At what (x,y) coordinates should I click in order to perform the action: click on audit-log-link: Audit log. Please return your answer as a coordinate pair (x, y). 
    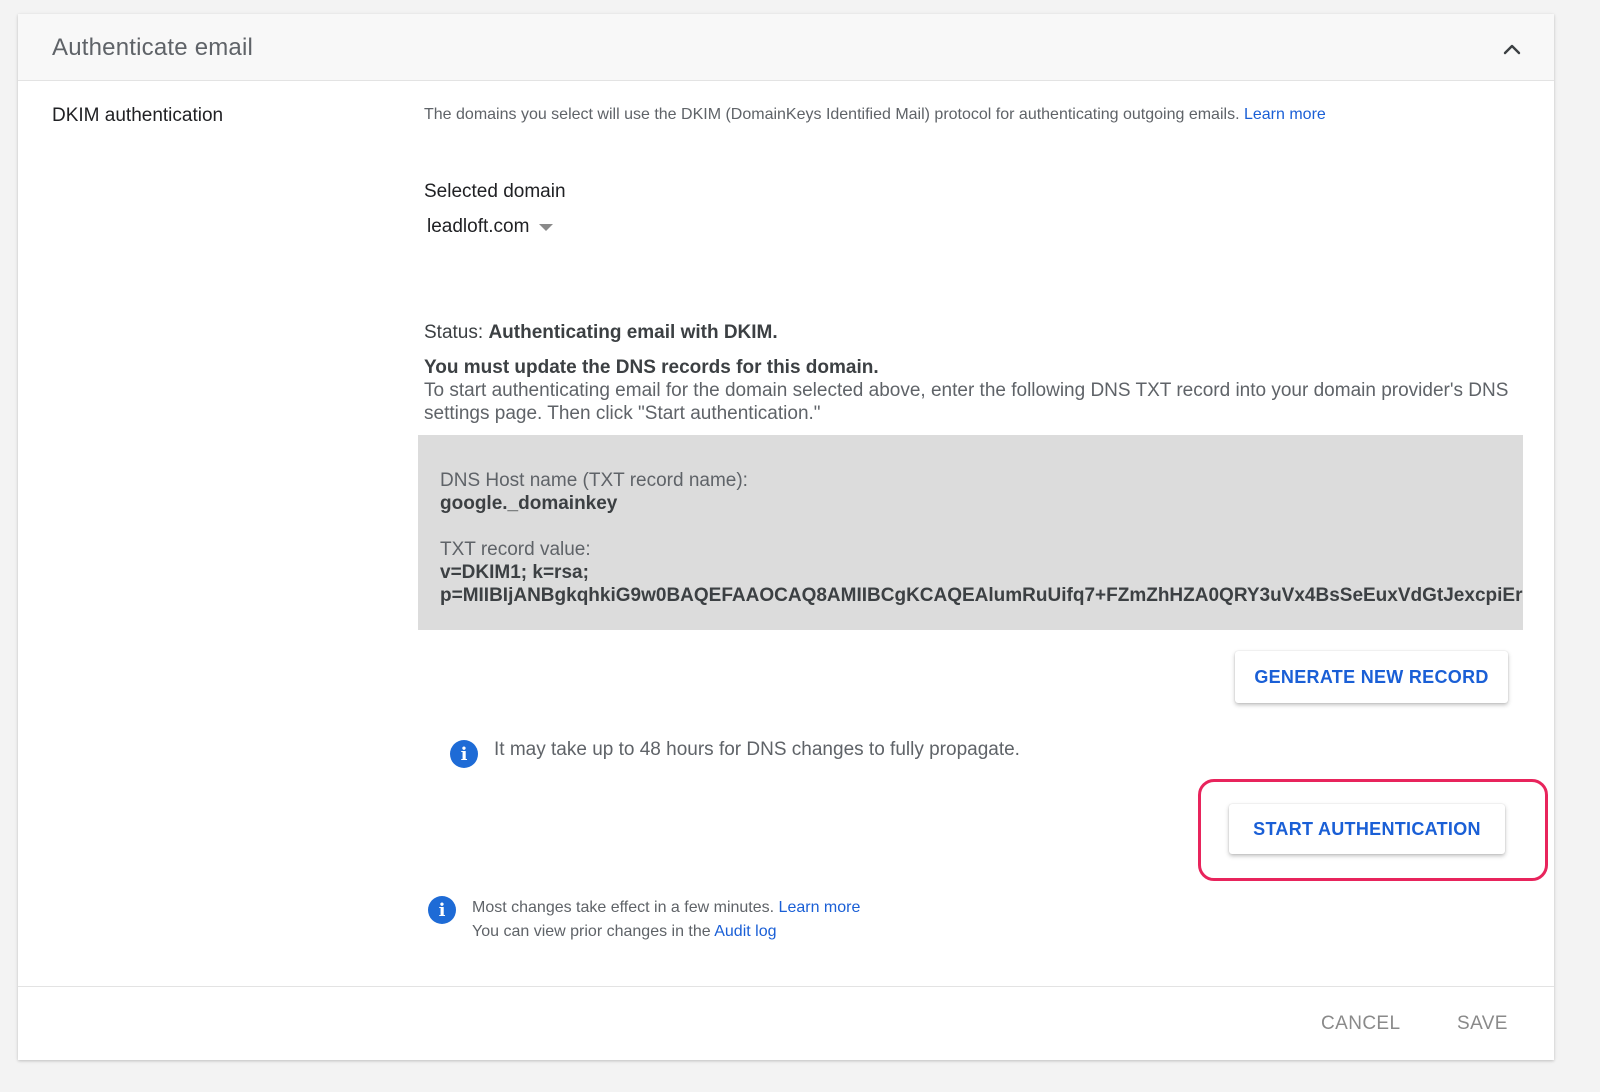
    Looking at the image, I should click on (745, 931).